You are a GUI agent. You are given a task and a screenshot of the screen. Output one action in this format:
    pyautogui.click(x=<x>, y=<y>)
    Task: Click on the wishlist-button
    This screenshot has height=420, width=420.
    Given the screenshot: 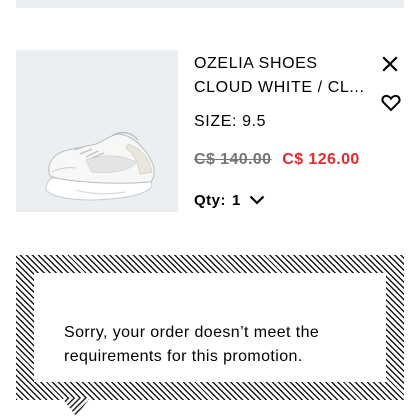 What is the action you would take?
    pyautogui.click(x=391, y=103)
    